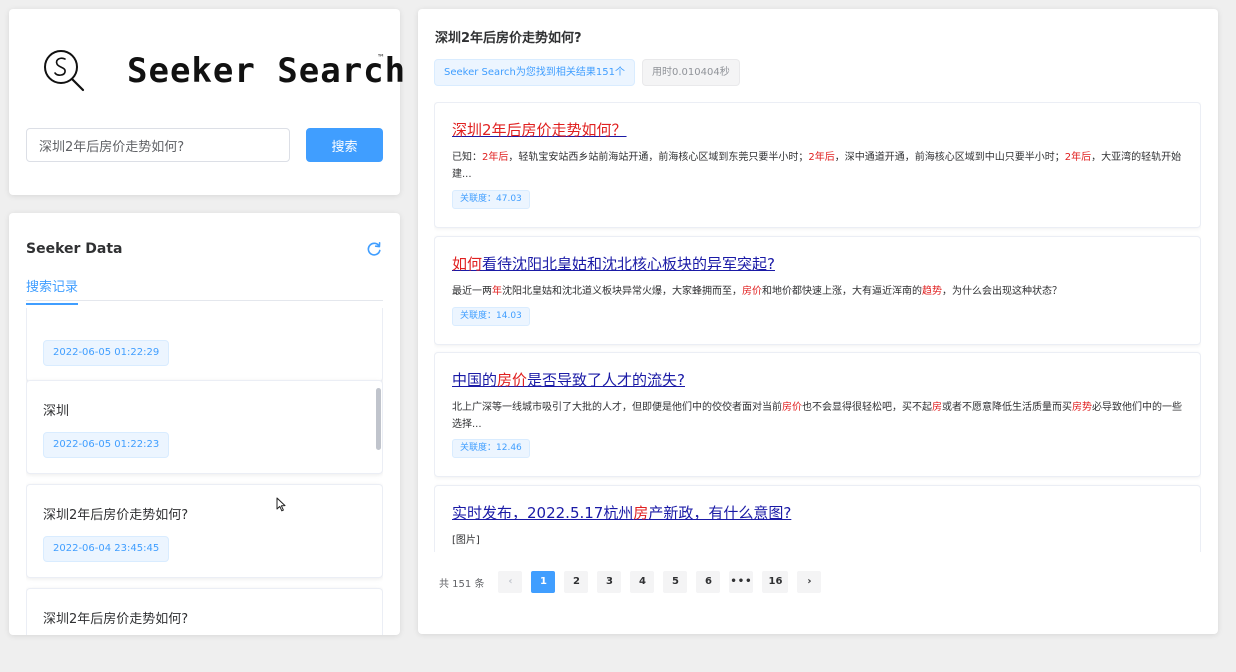 This screenshot has width=1236, height=672. What do you see at coordinates (204, 345) in the screenshot?
I see `history-item: 2022-06-05 01:22:29` at bounding box center [204, 345].